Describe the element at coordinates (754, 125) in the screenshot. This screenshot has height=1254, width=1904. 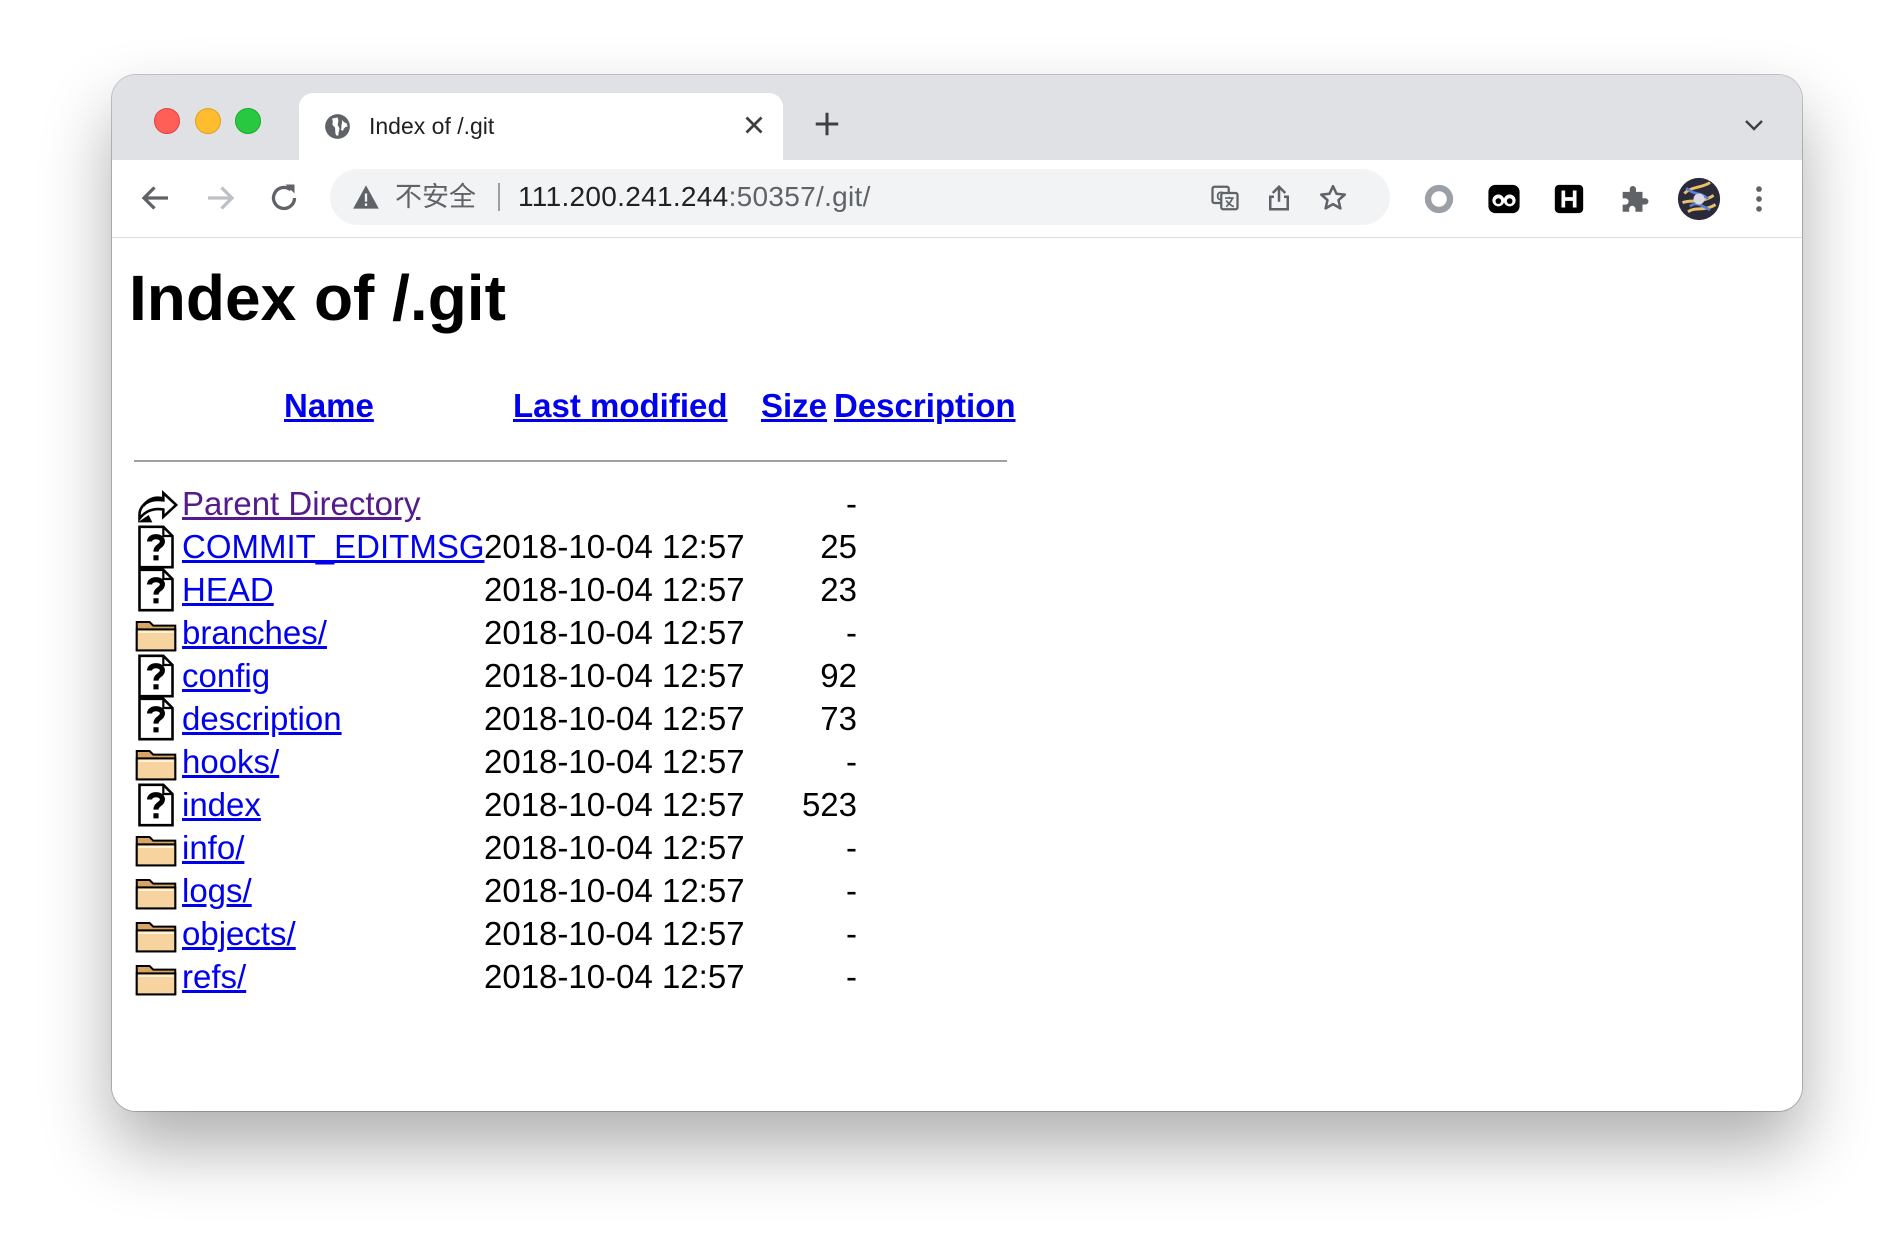
I see `close-icon` at that location.